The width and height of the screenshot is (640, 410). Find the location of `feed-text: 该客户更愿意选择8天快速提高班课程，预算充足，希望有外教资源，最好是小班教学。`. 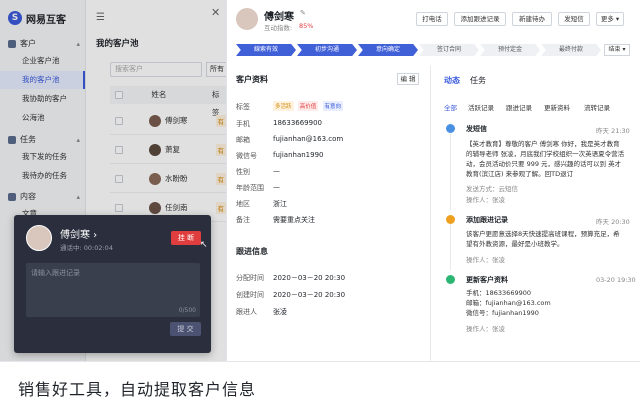

feed-text: 该客户更愿意选择8天快速提高班课程，预算充足，希望有外教资源，最好是小班教学。 is located at coordinates (543, 239).